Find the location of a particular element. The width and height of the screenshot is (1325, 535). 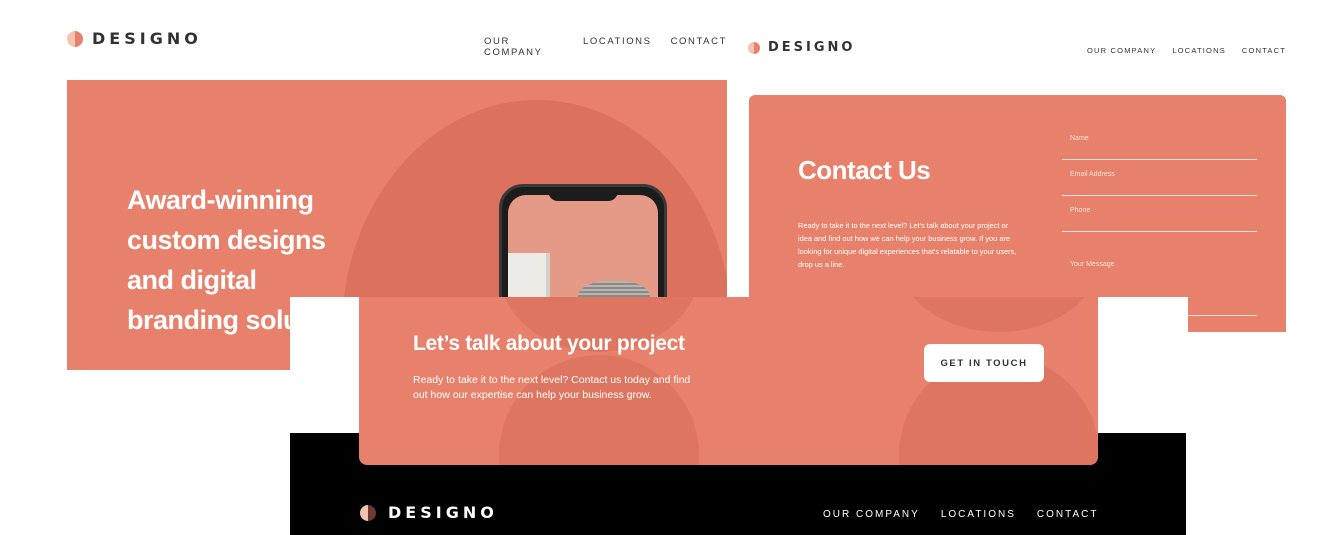

cta-title: Let’s talk about your project is located at coordinates (549, 343).